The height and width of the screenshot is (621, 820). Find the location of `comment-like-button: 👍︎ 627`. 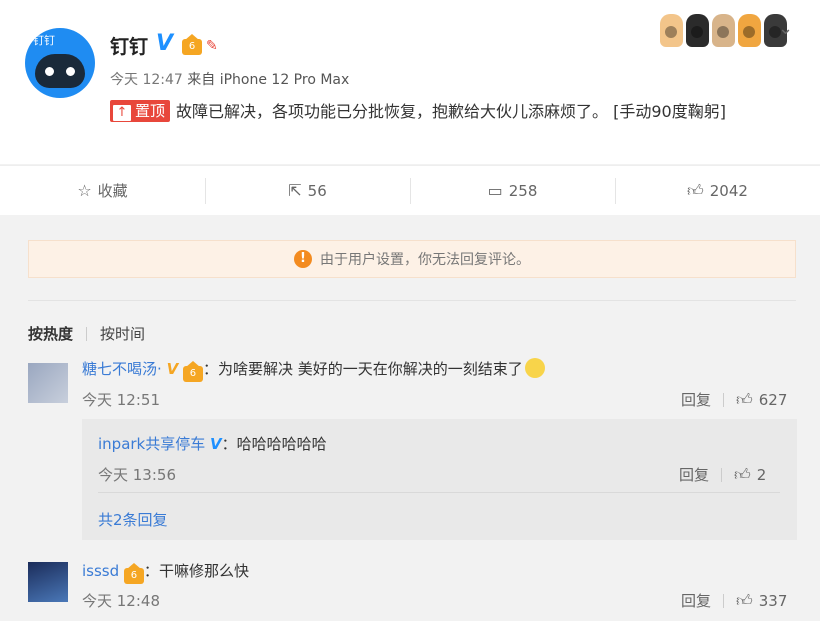

comment-like-button: 👍︎ 627 is located at coordinates (761, 400).